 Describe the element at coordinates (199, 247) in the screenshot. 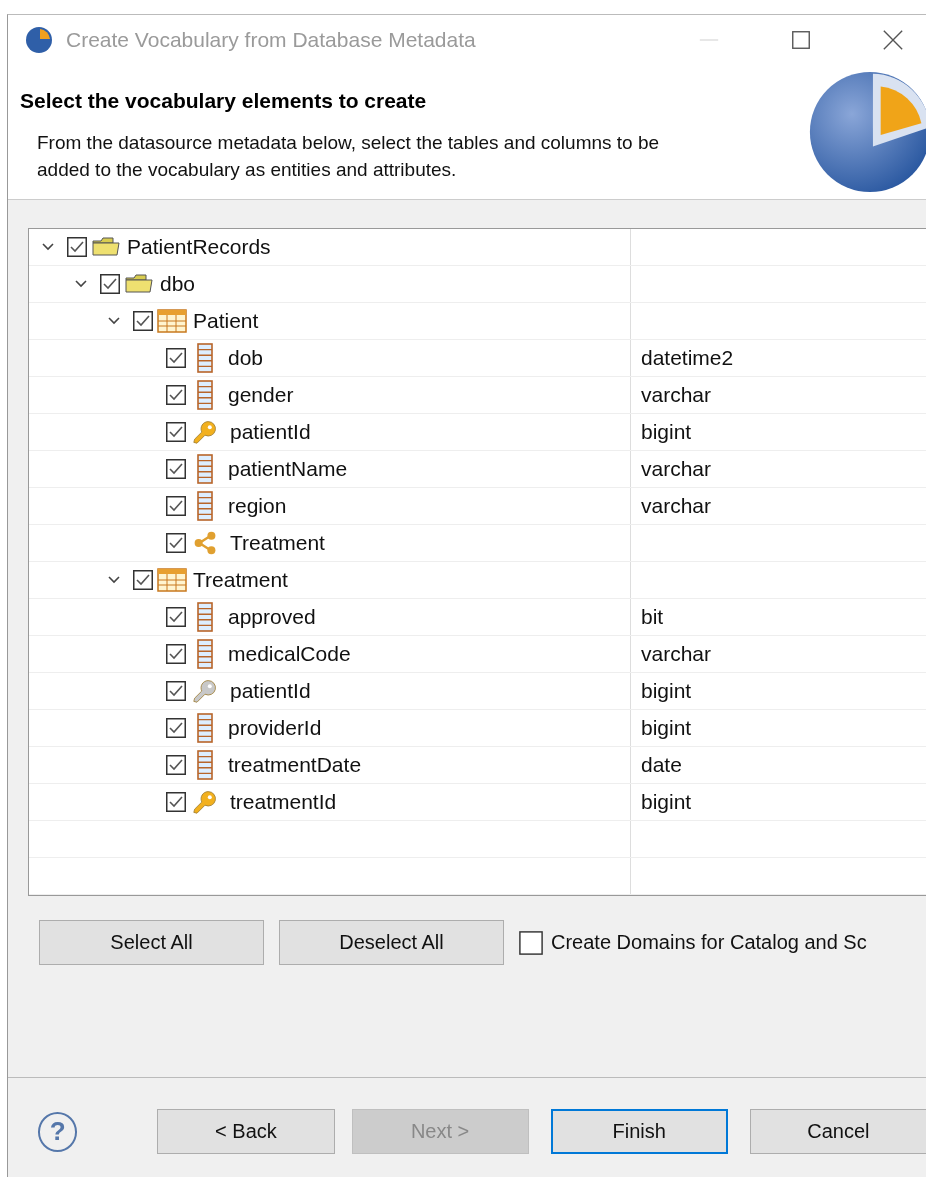

I see `tree-item-label: PatientRecords` at that location.